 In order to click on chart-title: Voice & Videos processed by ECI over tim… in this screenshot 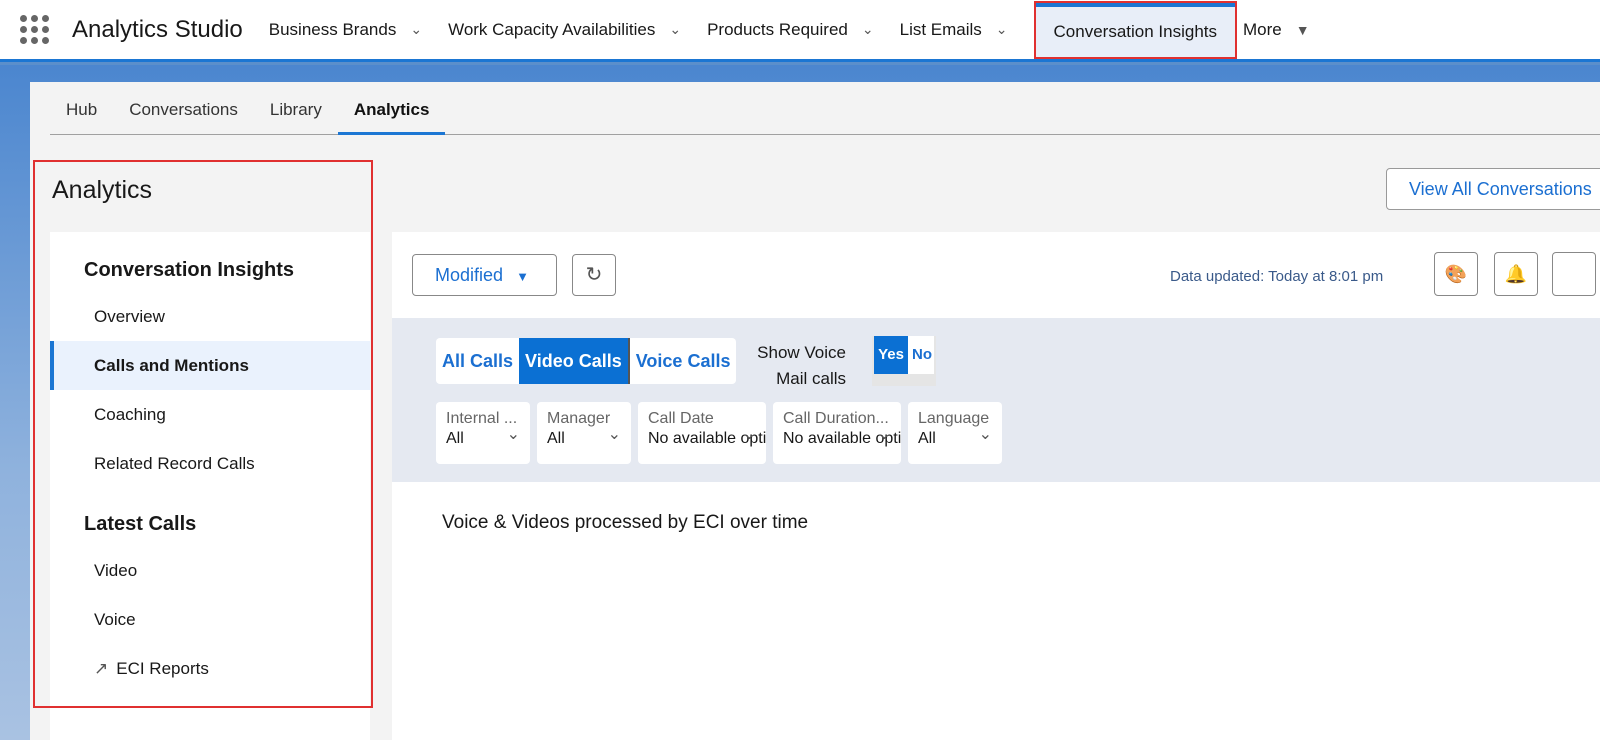, I will do `click(625, 522)`.